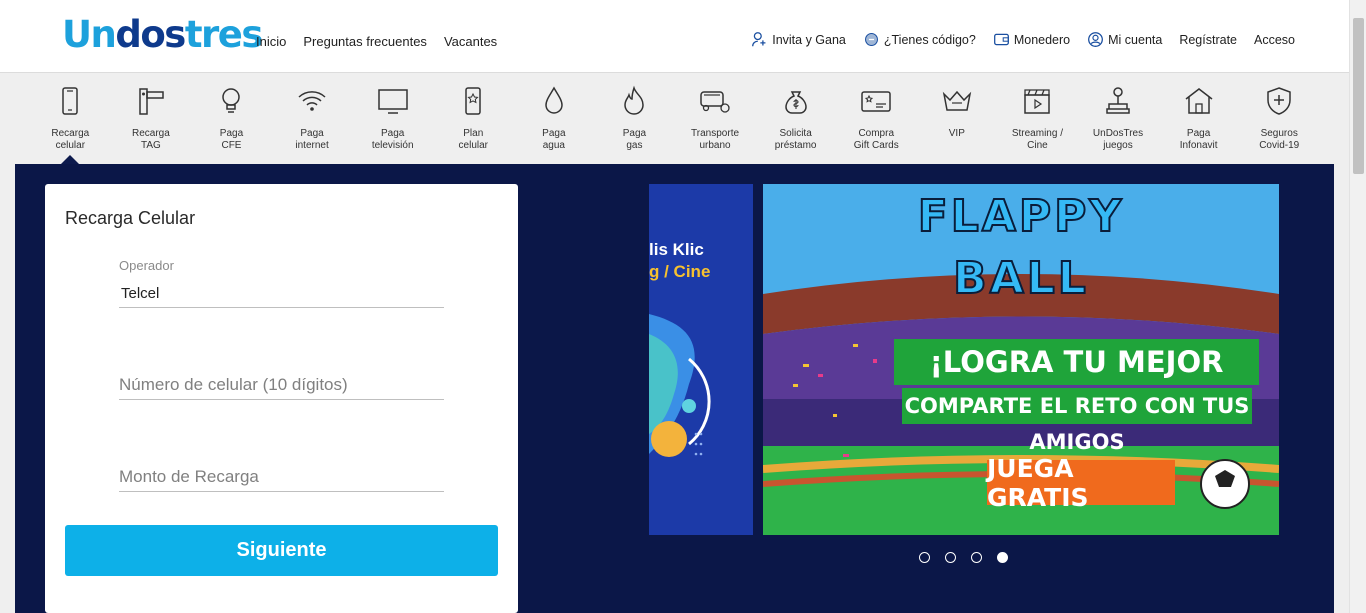 This screenshot has height=613, width=1366. I want to click on service-label: Paga Infonavit, so click(1198, 139).